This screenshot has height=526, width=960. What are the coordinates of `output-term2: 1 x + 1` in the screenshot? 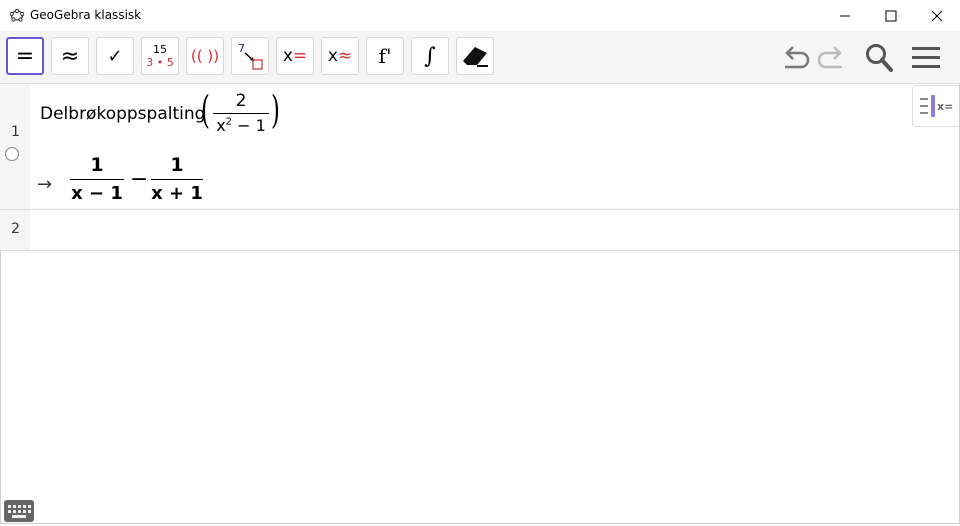 It's located at (177, 179).